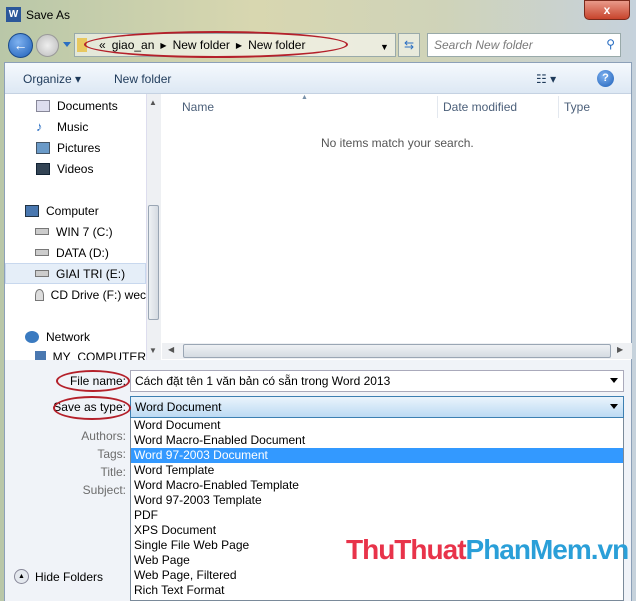 This screenshot has height=601, width=636. I want to click on nav-item-documents: Documents, so click(75, 105).